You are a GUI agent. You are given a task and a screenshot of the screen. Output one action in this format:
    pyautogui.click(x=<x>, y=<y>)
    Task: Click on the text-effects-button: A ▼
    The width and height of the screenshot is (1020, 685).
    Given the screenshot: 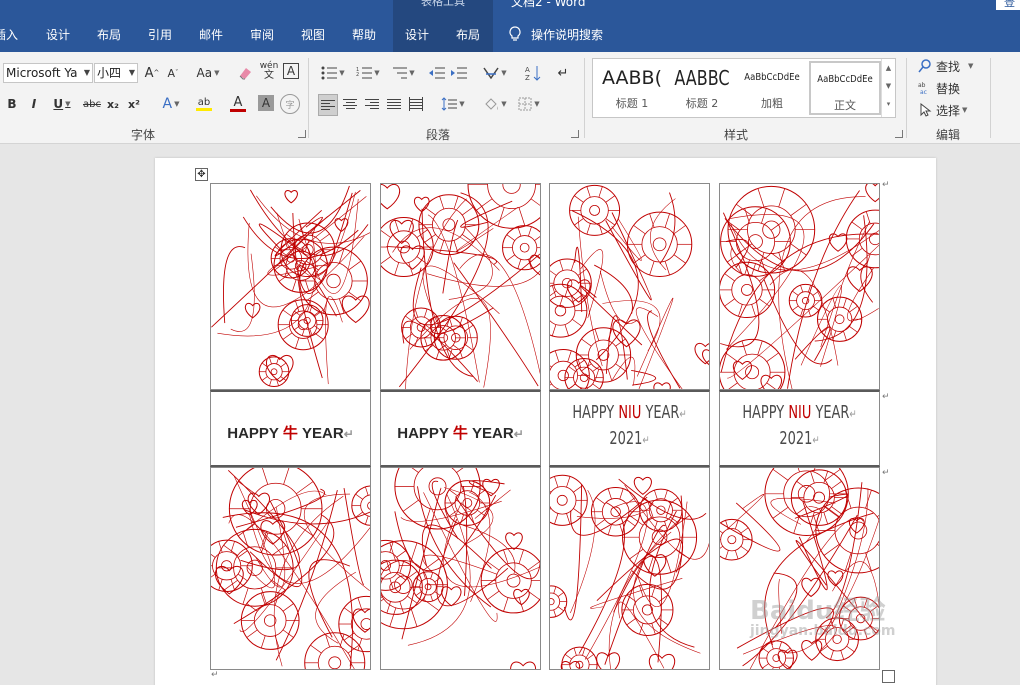 What is the action you would take?
    pyautogui.click(x=171, y=104)
    